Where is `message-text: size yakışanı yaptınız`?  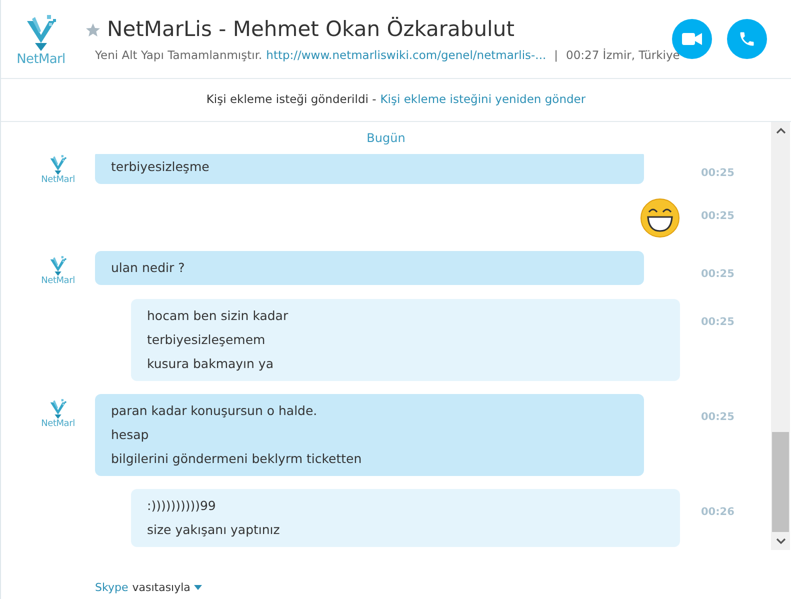
message-text: size yakışanı yaptınız is located at coordinates (214, 530).